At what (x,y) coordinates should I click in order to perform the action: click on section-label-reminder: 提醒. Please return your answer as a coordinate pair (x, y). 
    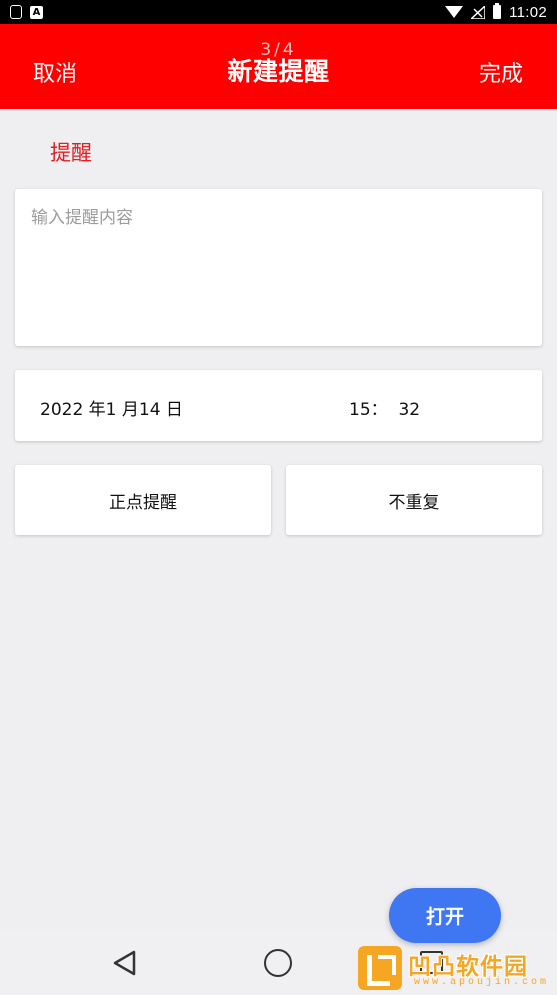
    Looking at the image, I should click on (71, 153).